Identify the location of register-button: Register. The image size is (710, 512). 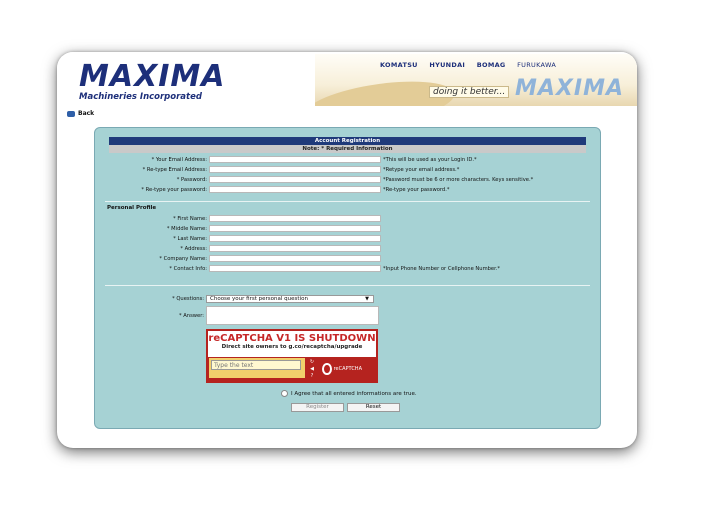
(317, 407).